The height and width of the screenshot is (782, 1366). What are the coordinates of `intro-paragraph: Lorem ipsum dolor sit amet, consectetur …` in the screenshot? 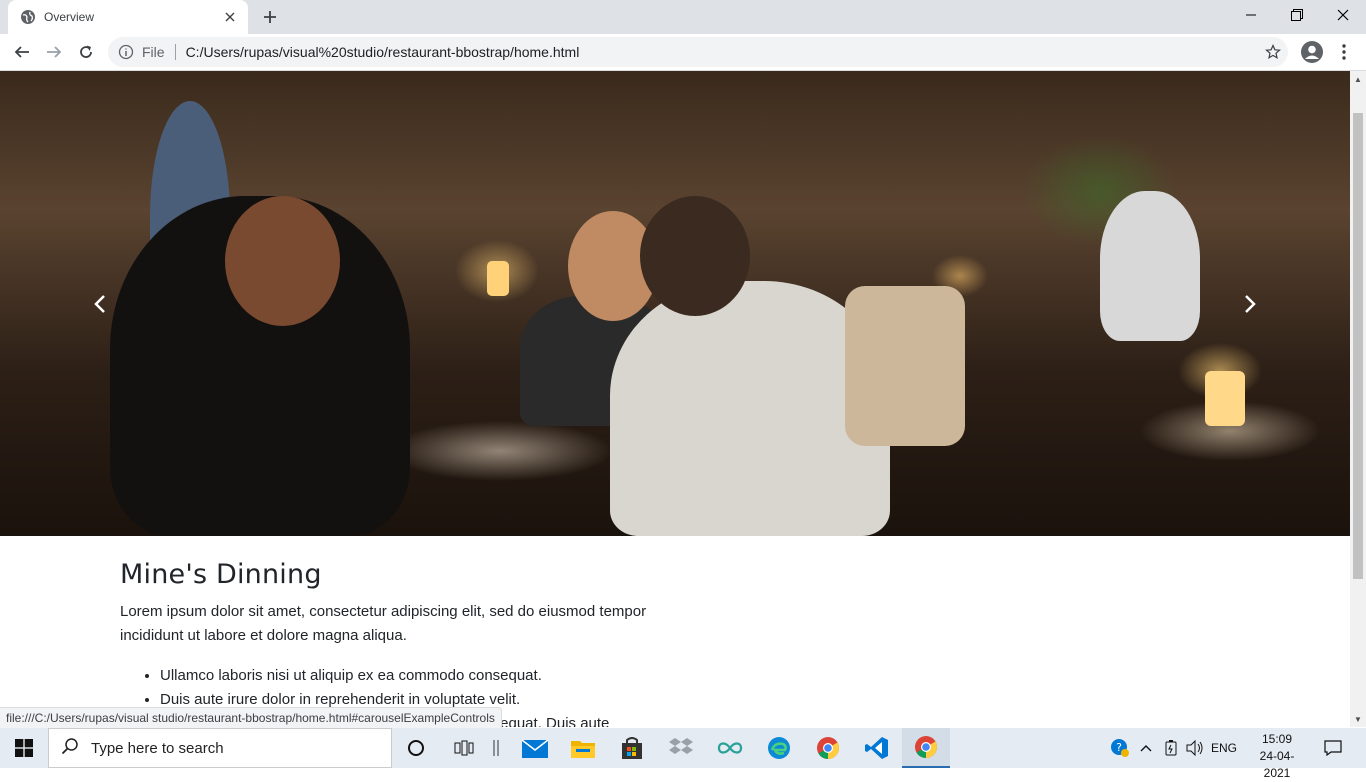 It's located at (383, 623).